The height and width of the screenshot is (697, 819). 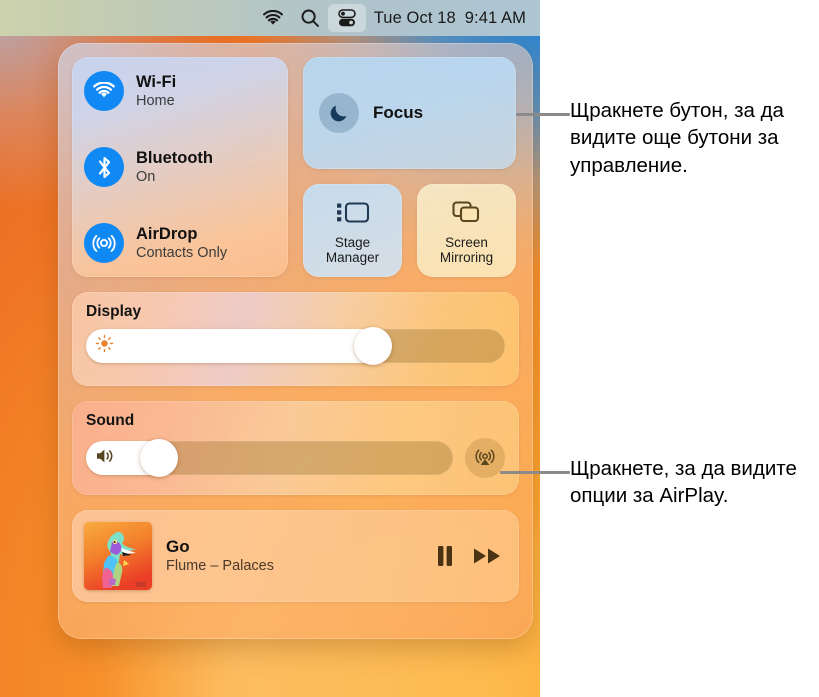 I want to click on airplay-audio-button, so click(x=485, y=458).